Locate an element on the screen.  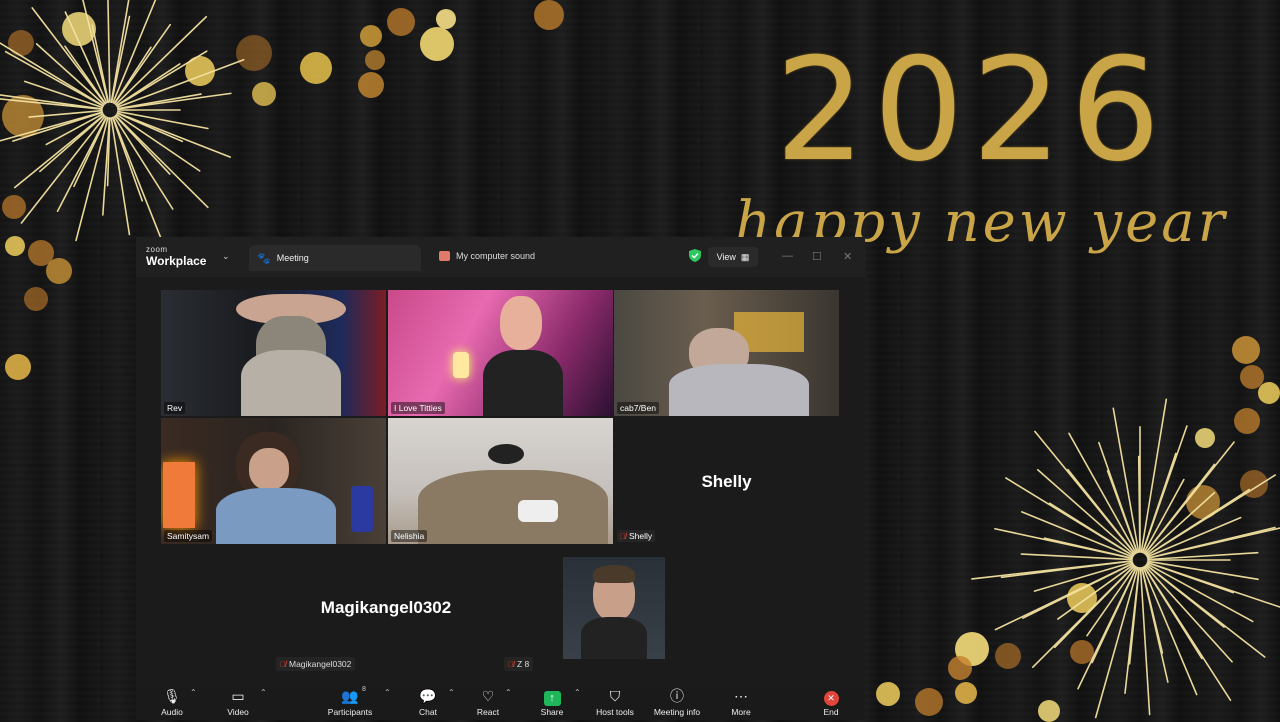
firework-bottom-right is located at coordinates (1125, 558).